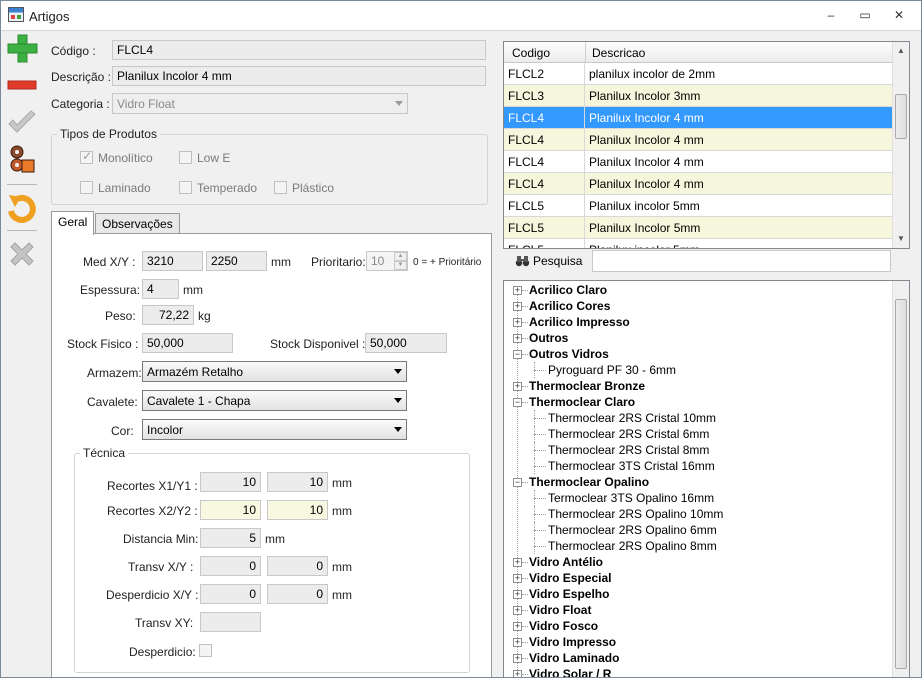  What do you see at coordinates (187, 343) in the screenshot?
I see `stock-fisico-field: 50,000` at bounding box center [187, 343].